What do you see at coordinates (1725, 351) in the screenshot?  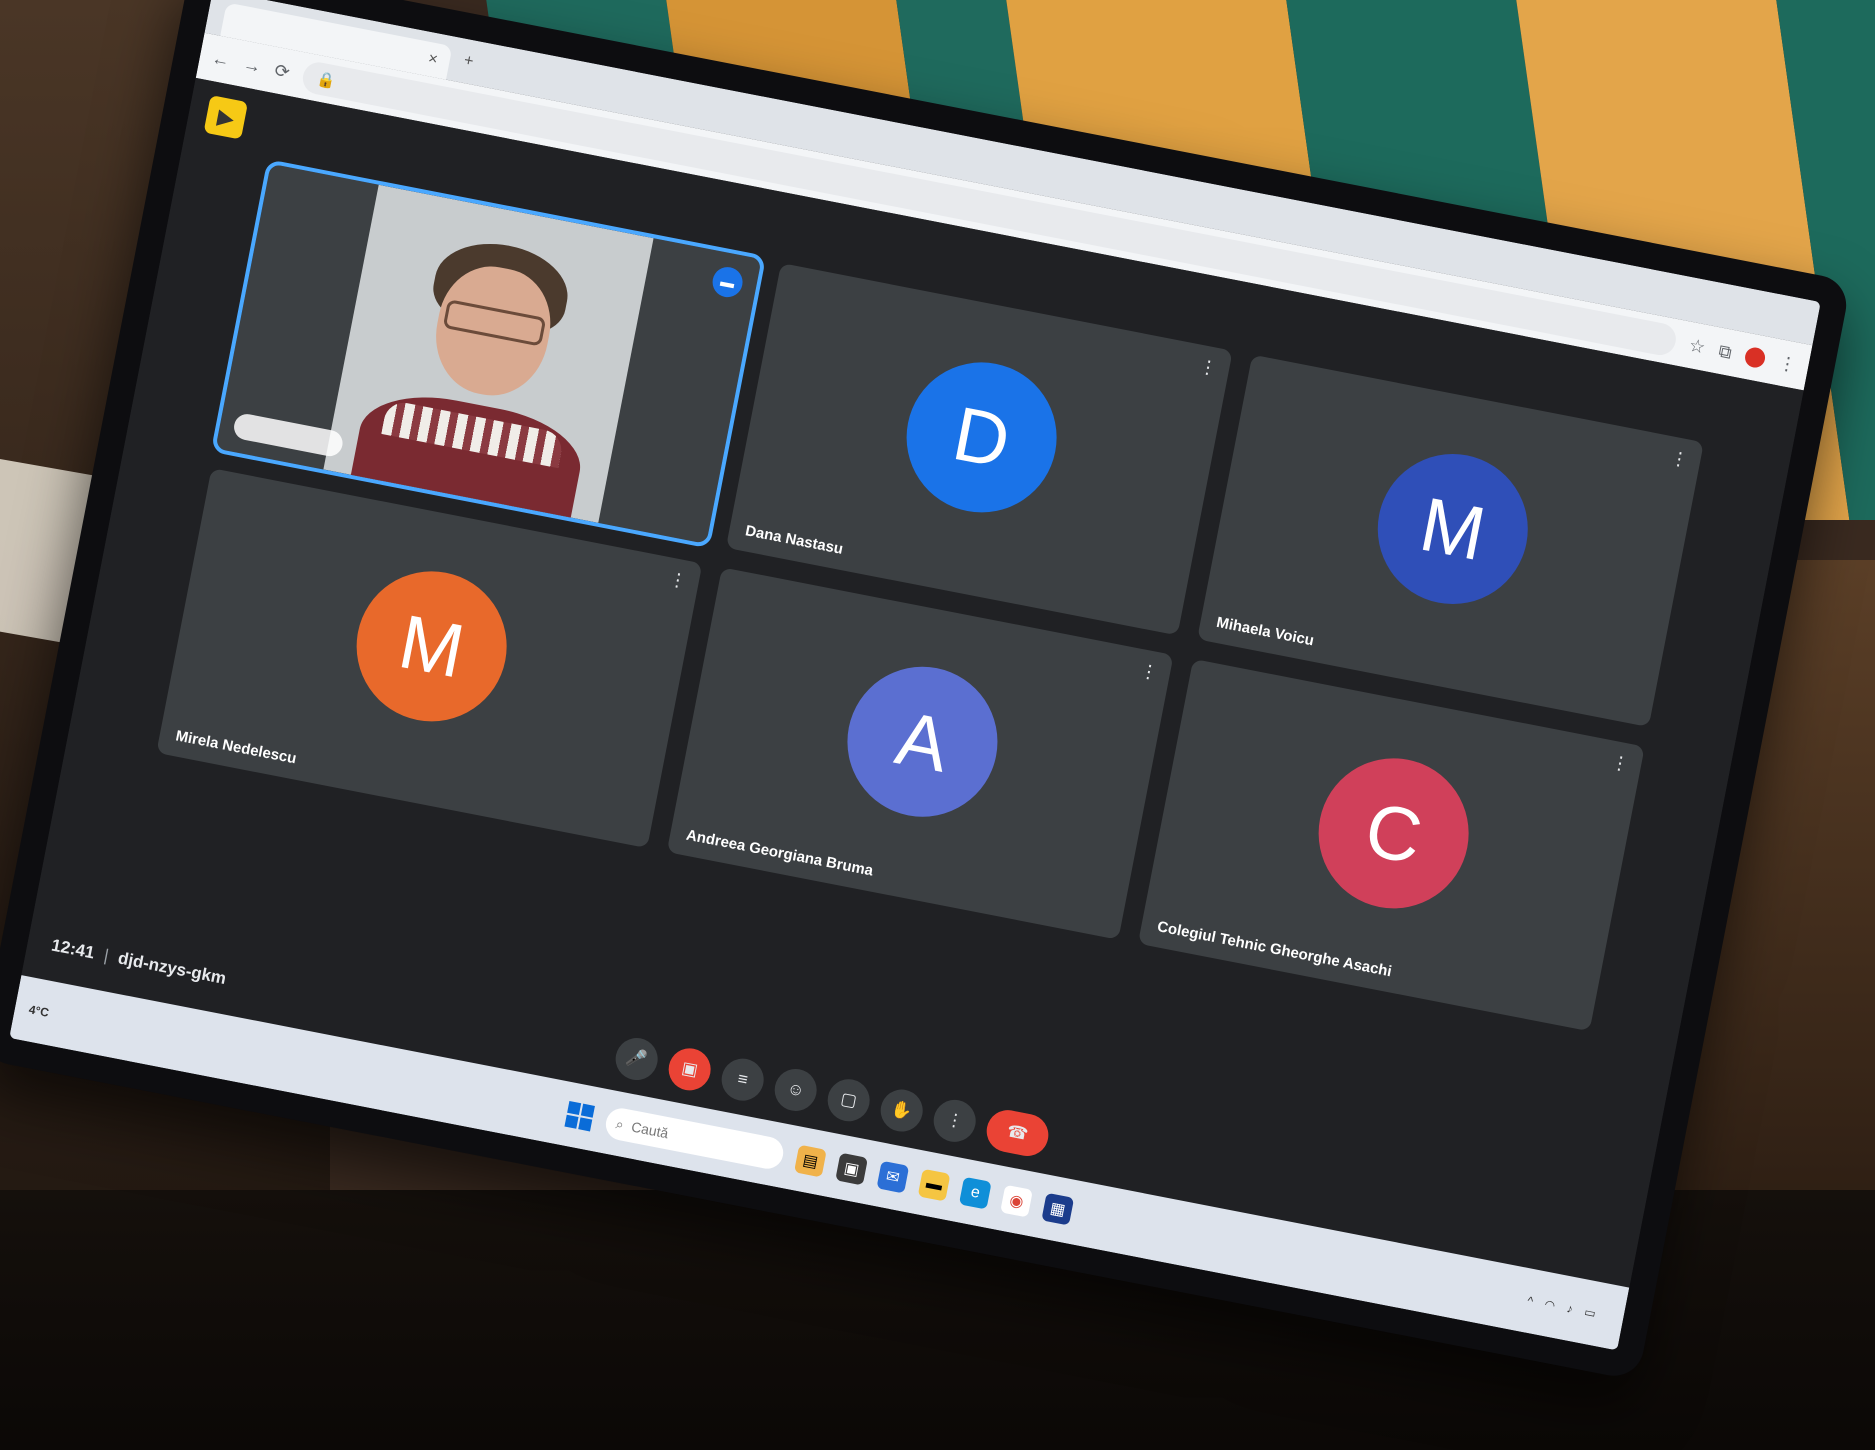 I see `extensions-icon: ⧉` at bounding box center [1725, 351].